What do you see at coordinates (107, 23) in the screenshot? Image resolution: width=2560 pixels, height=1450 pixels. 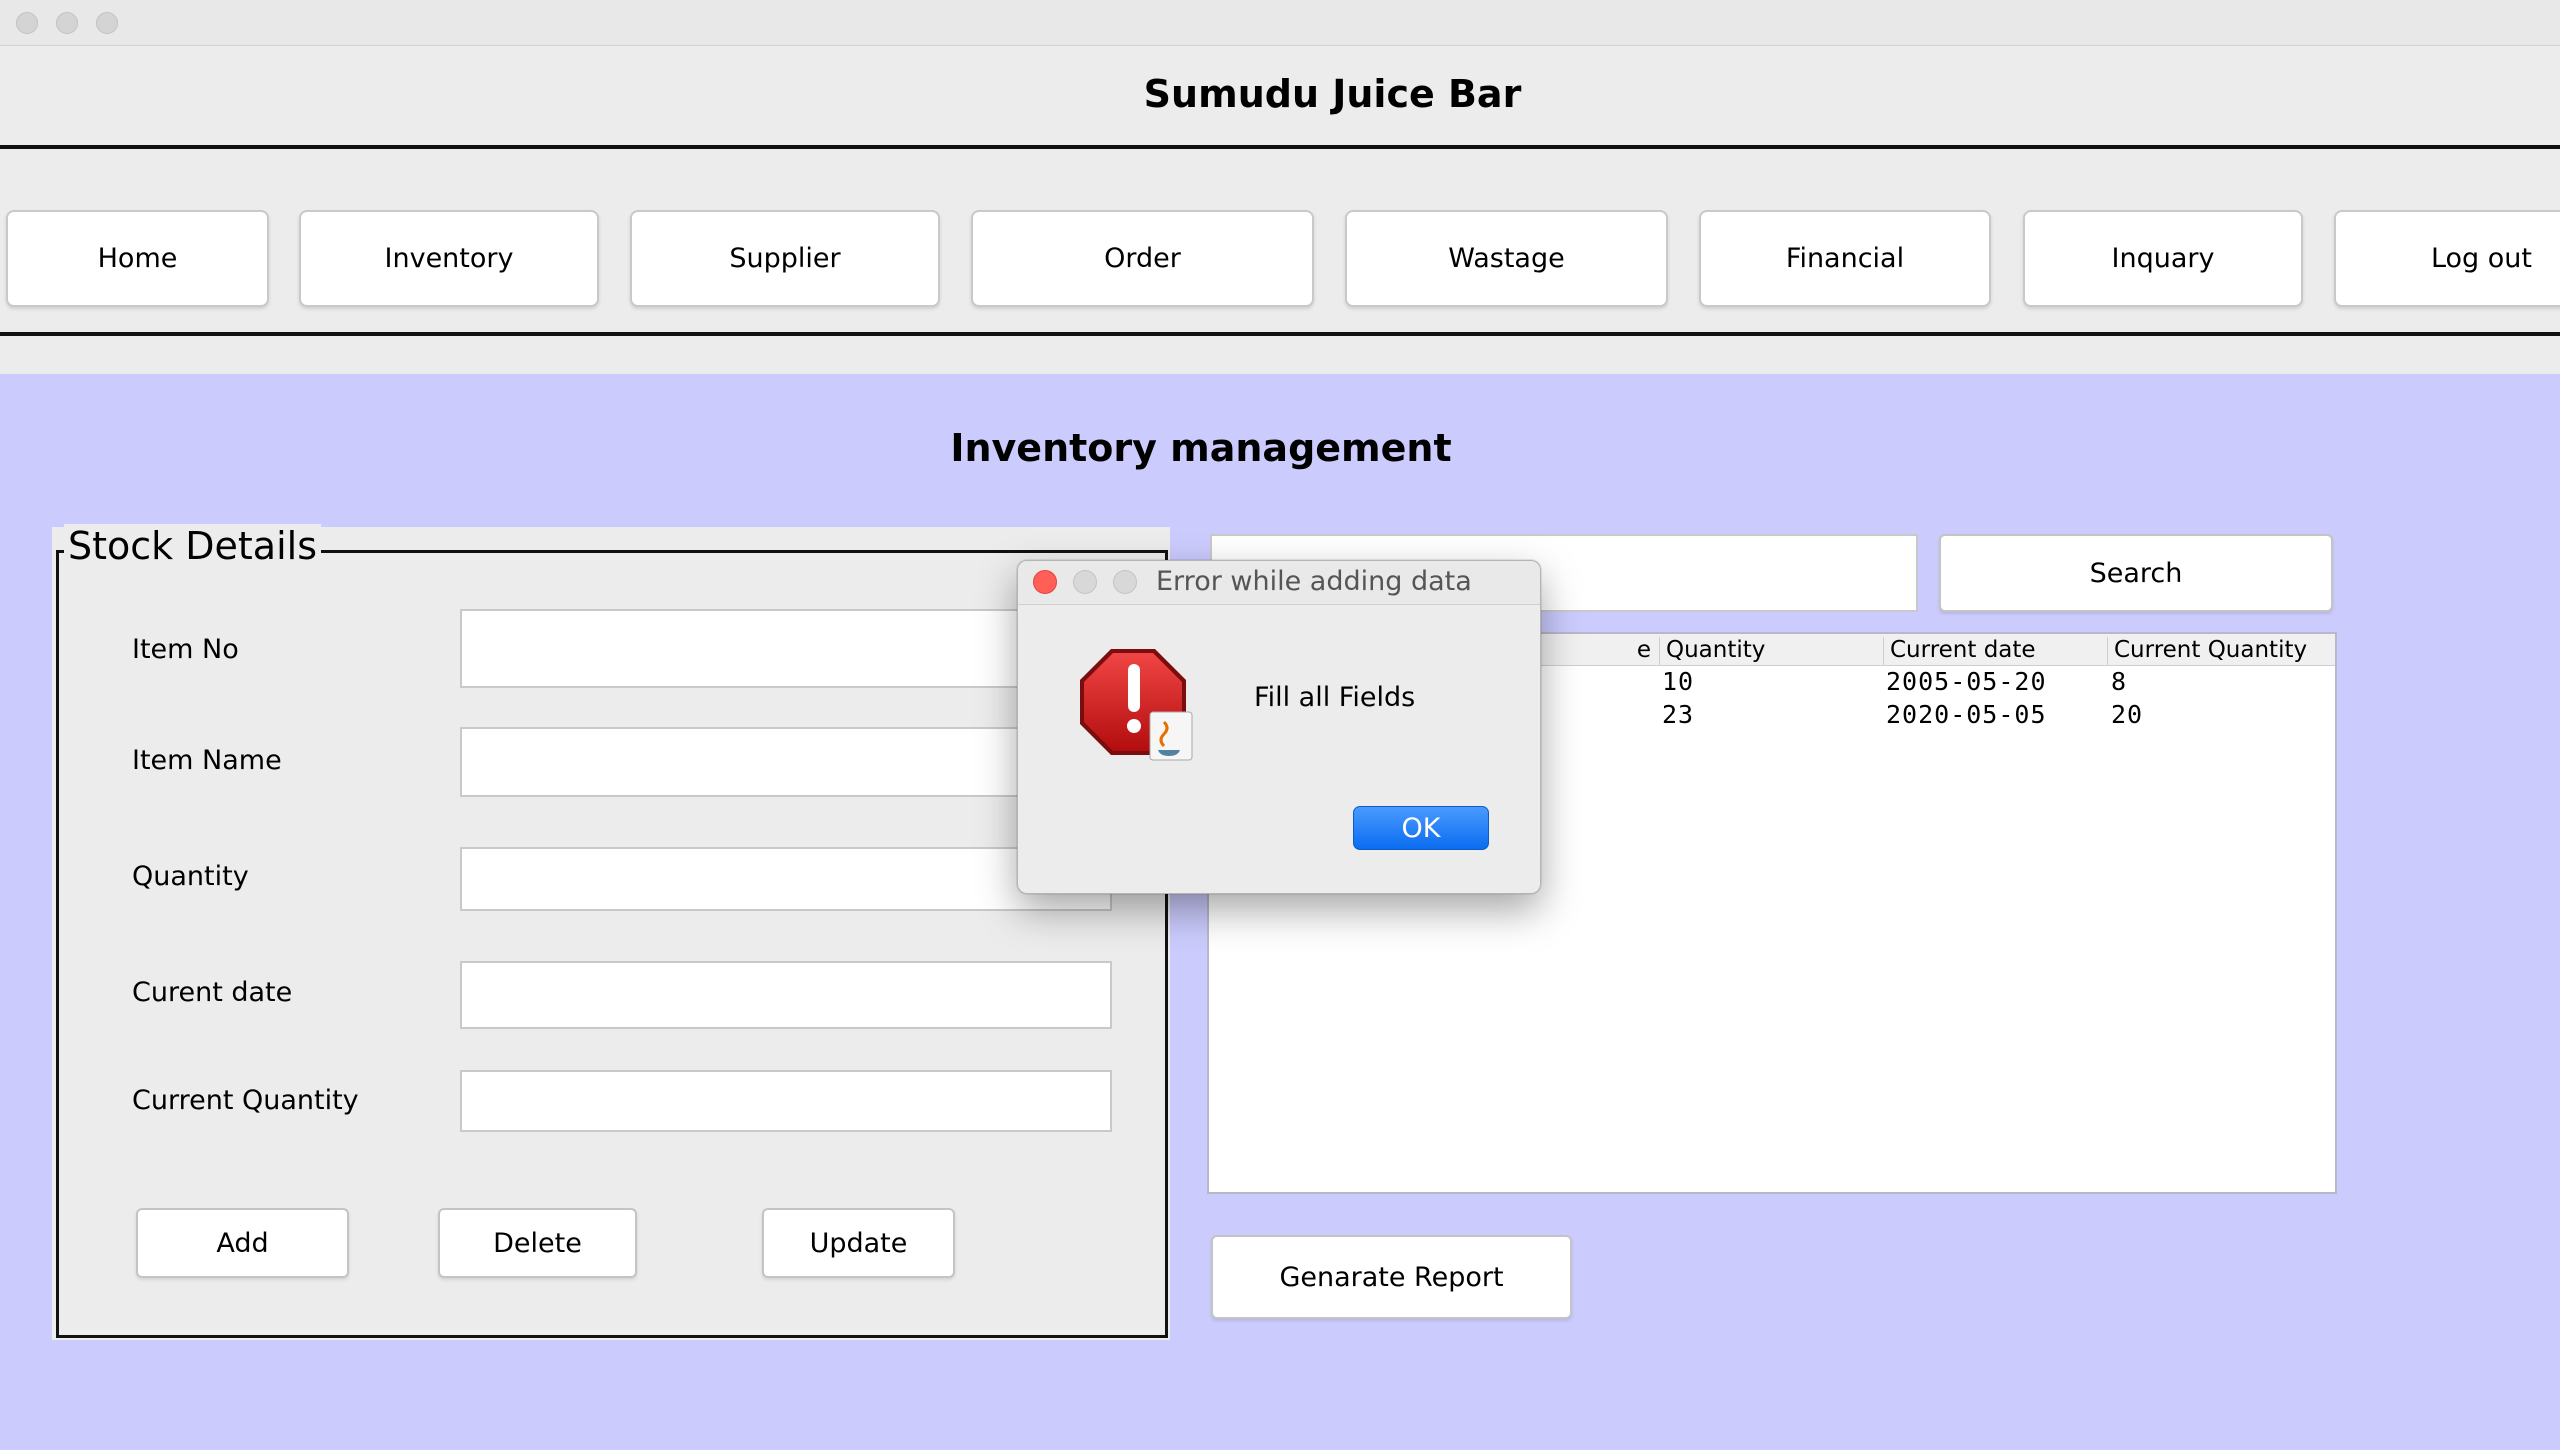 I see `window-zoom-button` at bounding box center [107, 23].